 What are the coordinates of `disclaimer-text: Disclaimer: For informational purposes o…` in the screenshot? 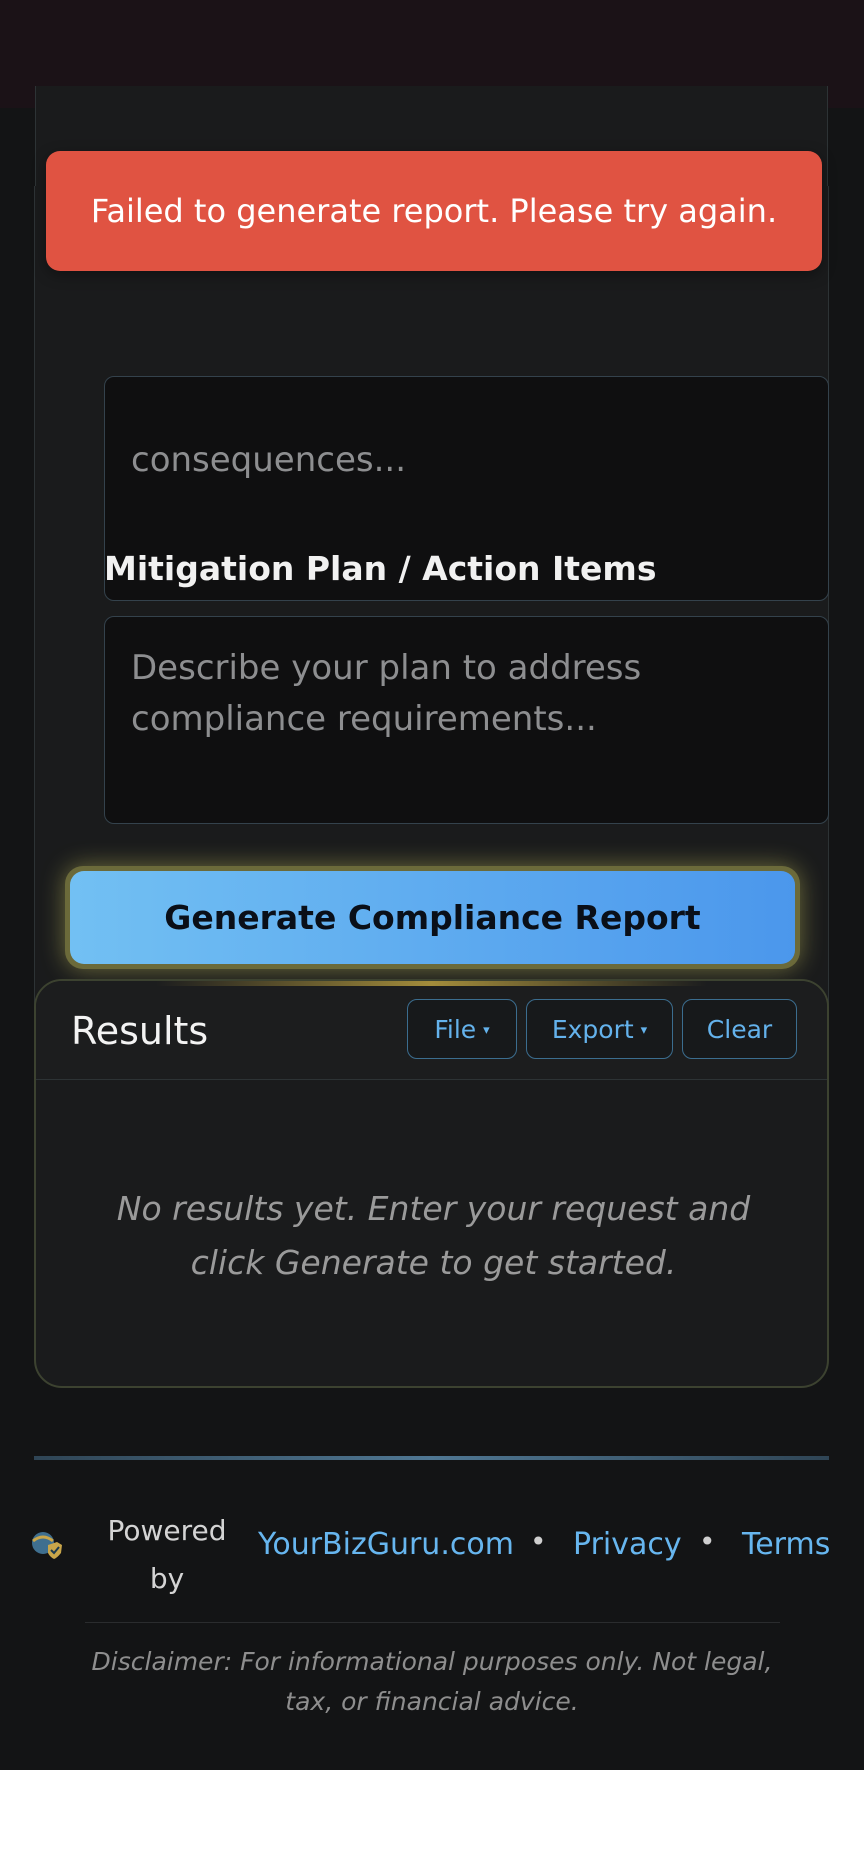 It's located at (432, 1681).